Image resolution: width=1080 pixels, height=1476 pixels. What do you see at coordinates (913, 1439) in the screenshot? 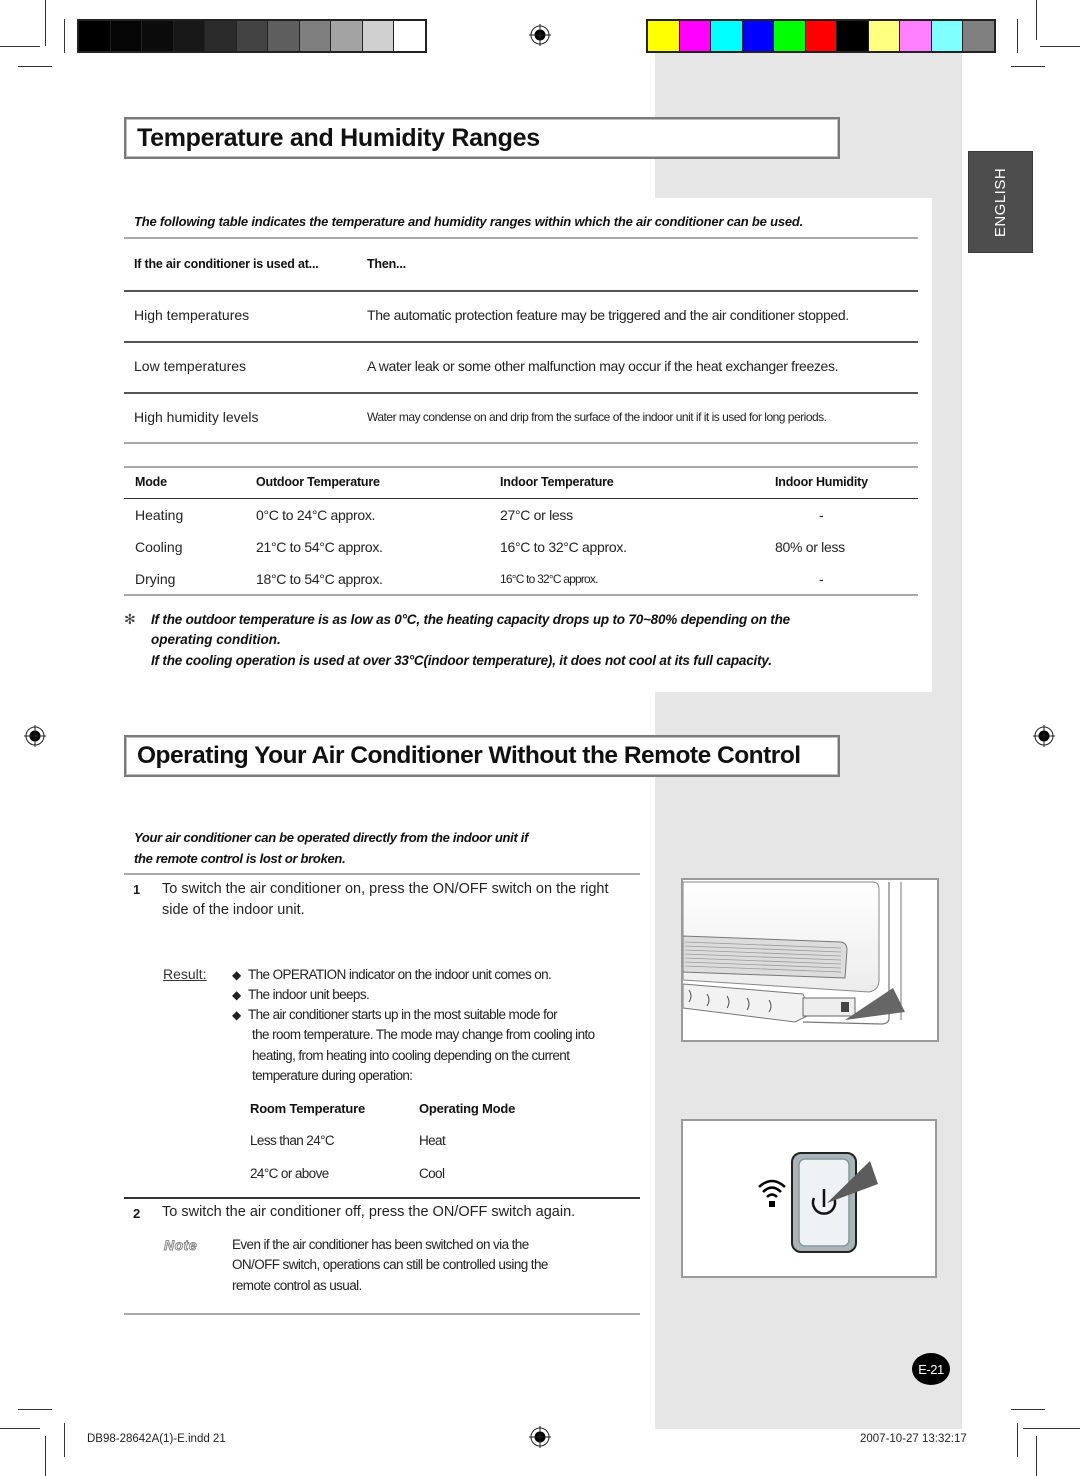
I see `footer-timestamp: 2007-10-27 13:32:17` at bounding box center [913, 1439].